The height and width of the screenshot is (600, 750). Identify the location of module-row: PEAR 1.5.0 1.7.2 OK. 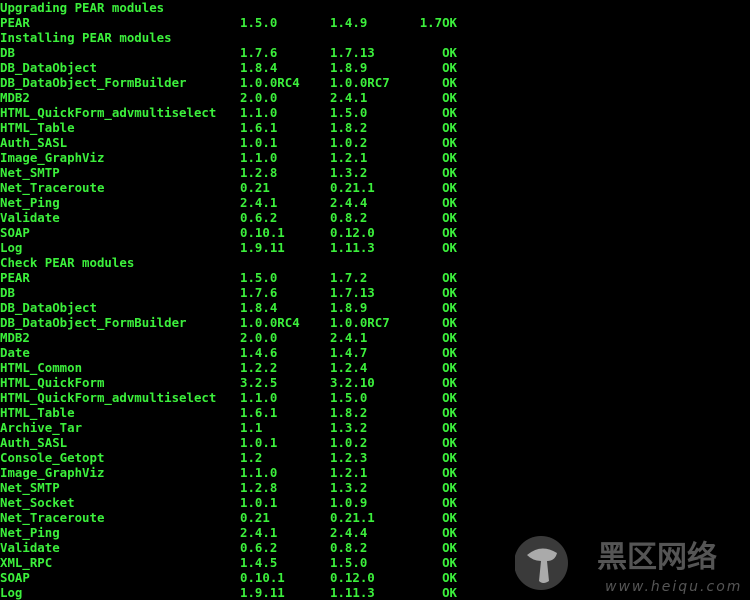
(228, 277).